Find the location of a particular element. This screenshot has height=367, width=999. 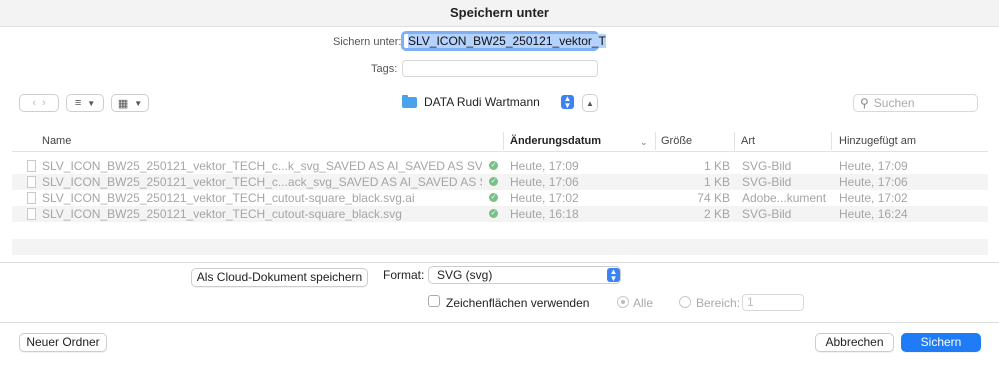

window-title: Speichern unter is located at coordinates (499, 13).